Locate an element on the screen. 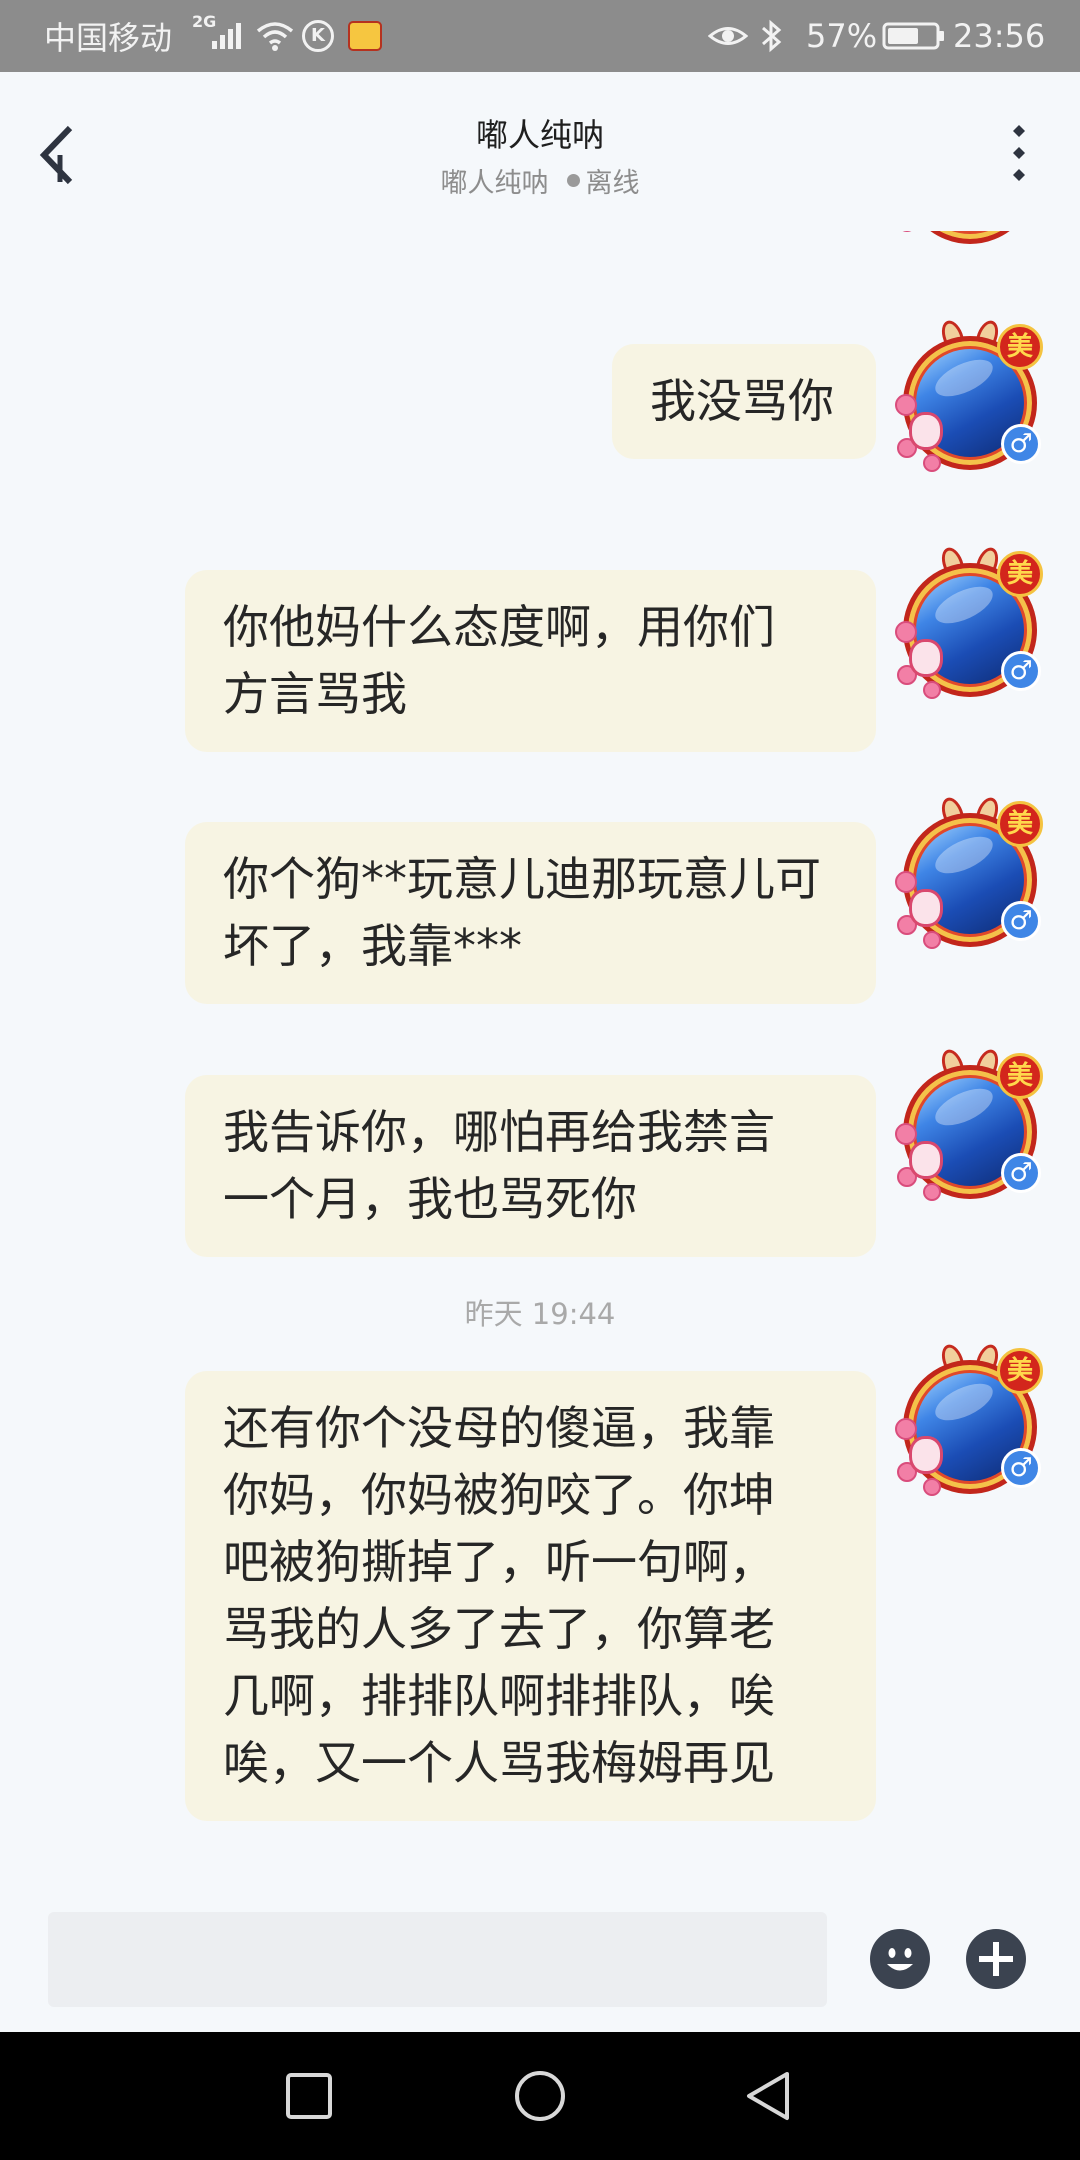 This screenshot has height=2160, width=1080. message-text: 我告诉你，哪怕再给我禁言 is located at coordinates (499, 1132).